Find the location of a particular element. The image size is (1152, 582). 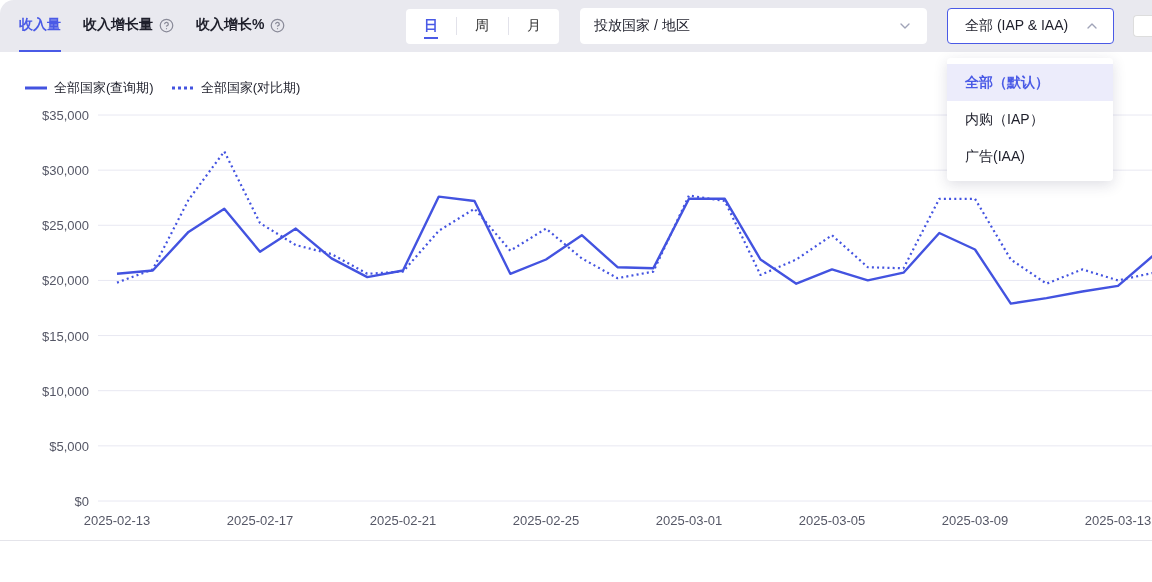

x-axis-label: 2025-02-21 is located at coordinates (403, 520).